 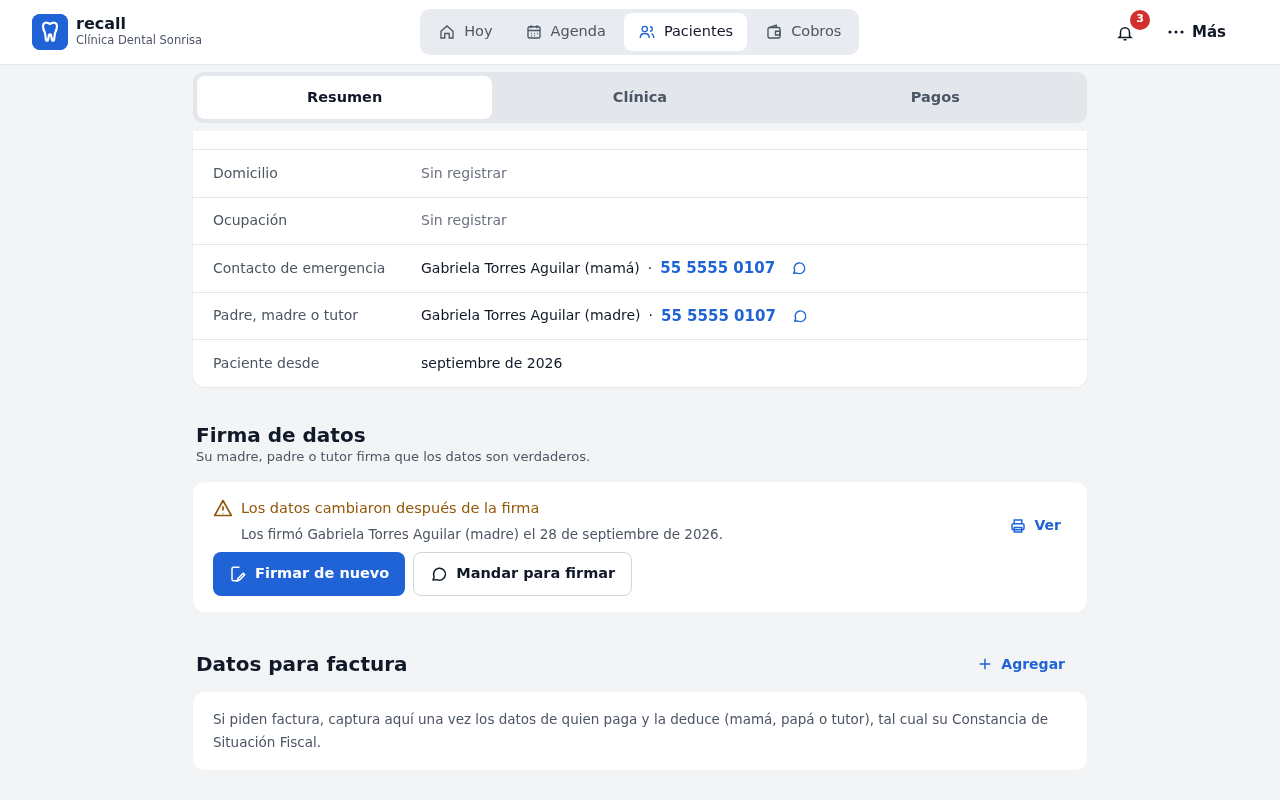 What do you see at coordinates (286, 316) in the screenshot?
I see `field-label: Padre, madre o tutor` at bounding box center [286, 316].